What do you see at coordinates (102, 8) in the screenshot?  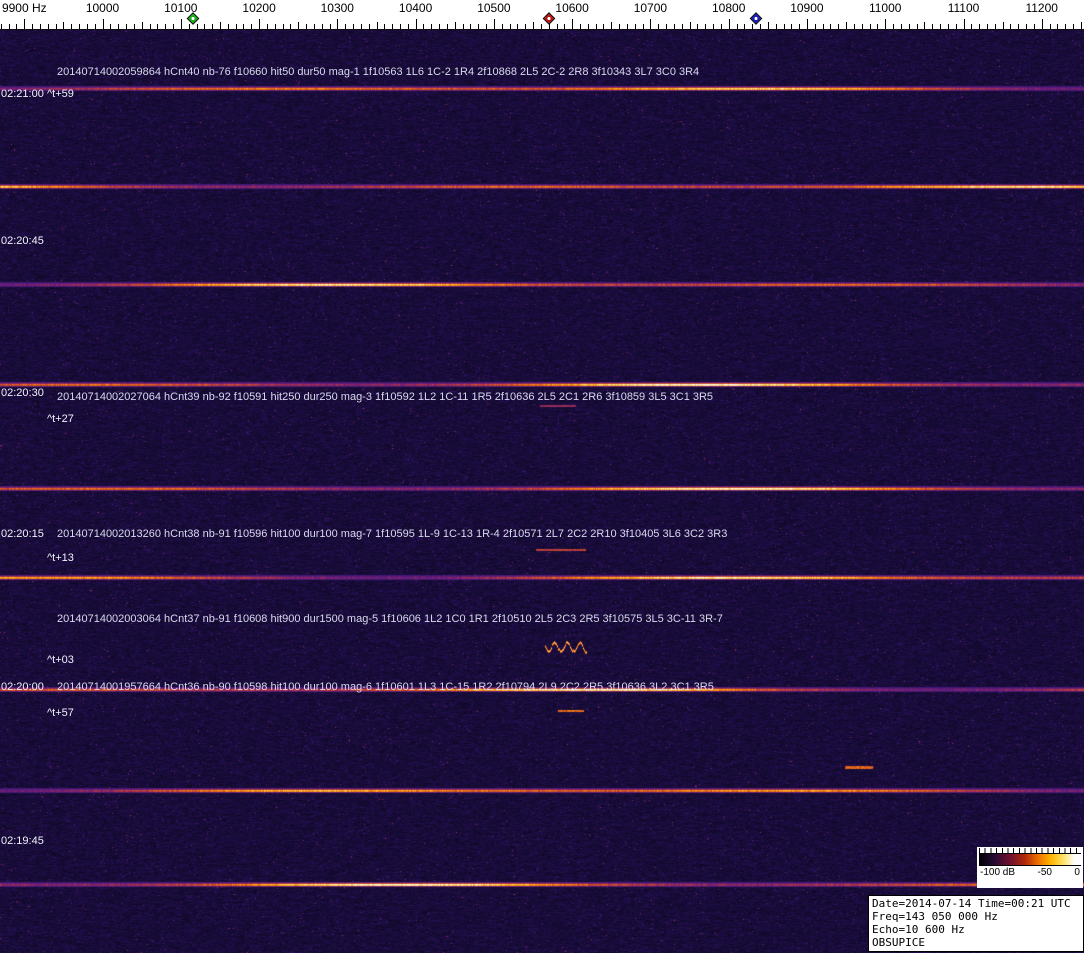 I see `ruler-frequency-label: 10000` at bounding box center [102, 8].